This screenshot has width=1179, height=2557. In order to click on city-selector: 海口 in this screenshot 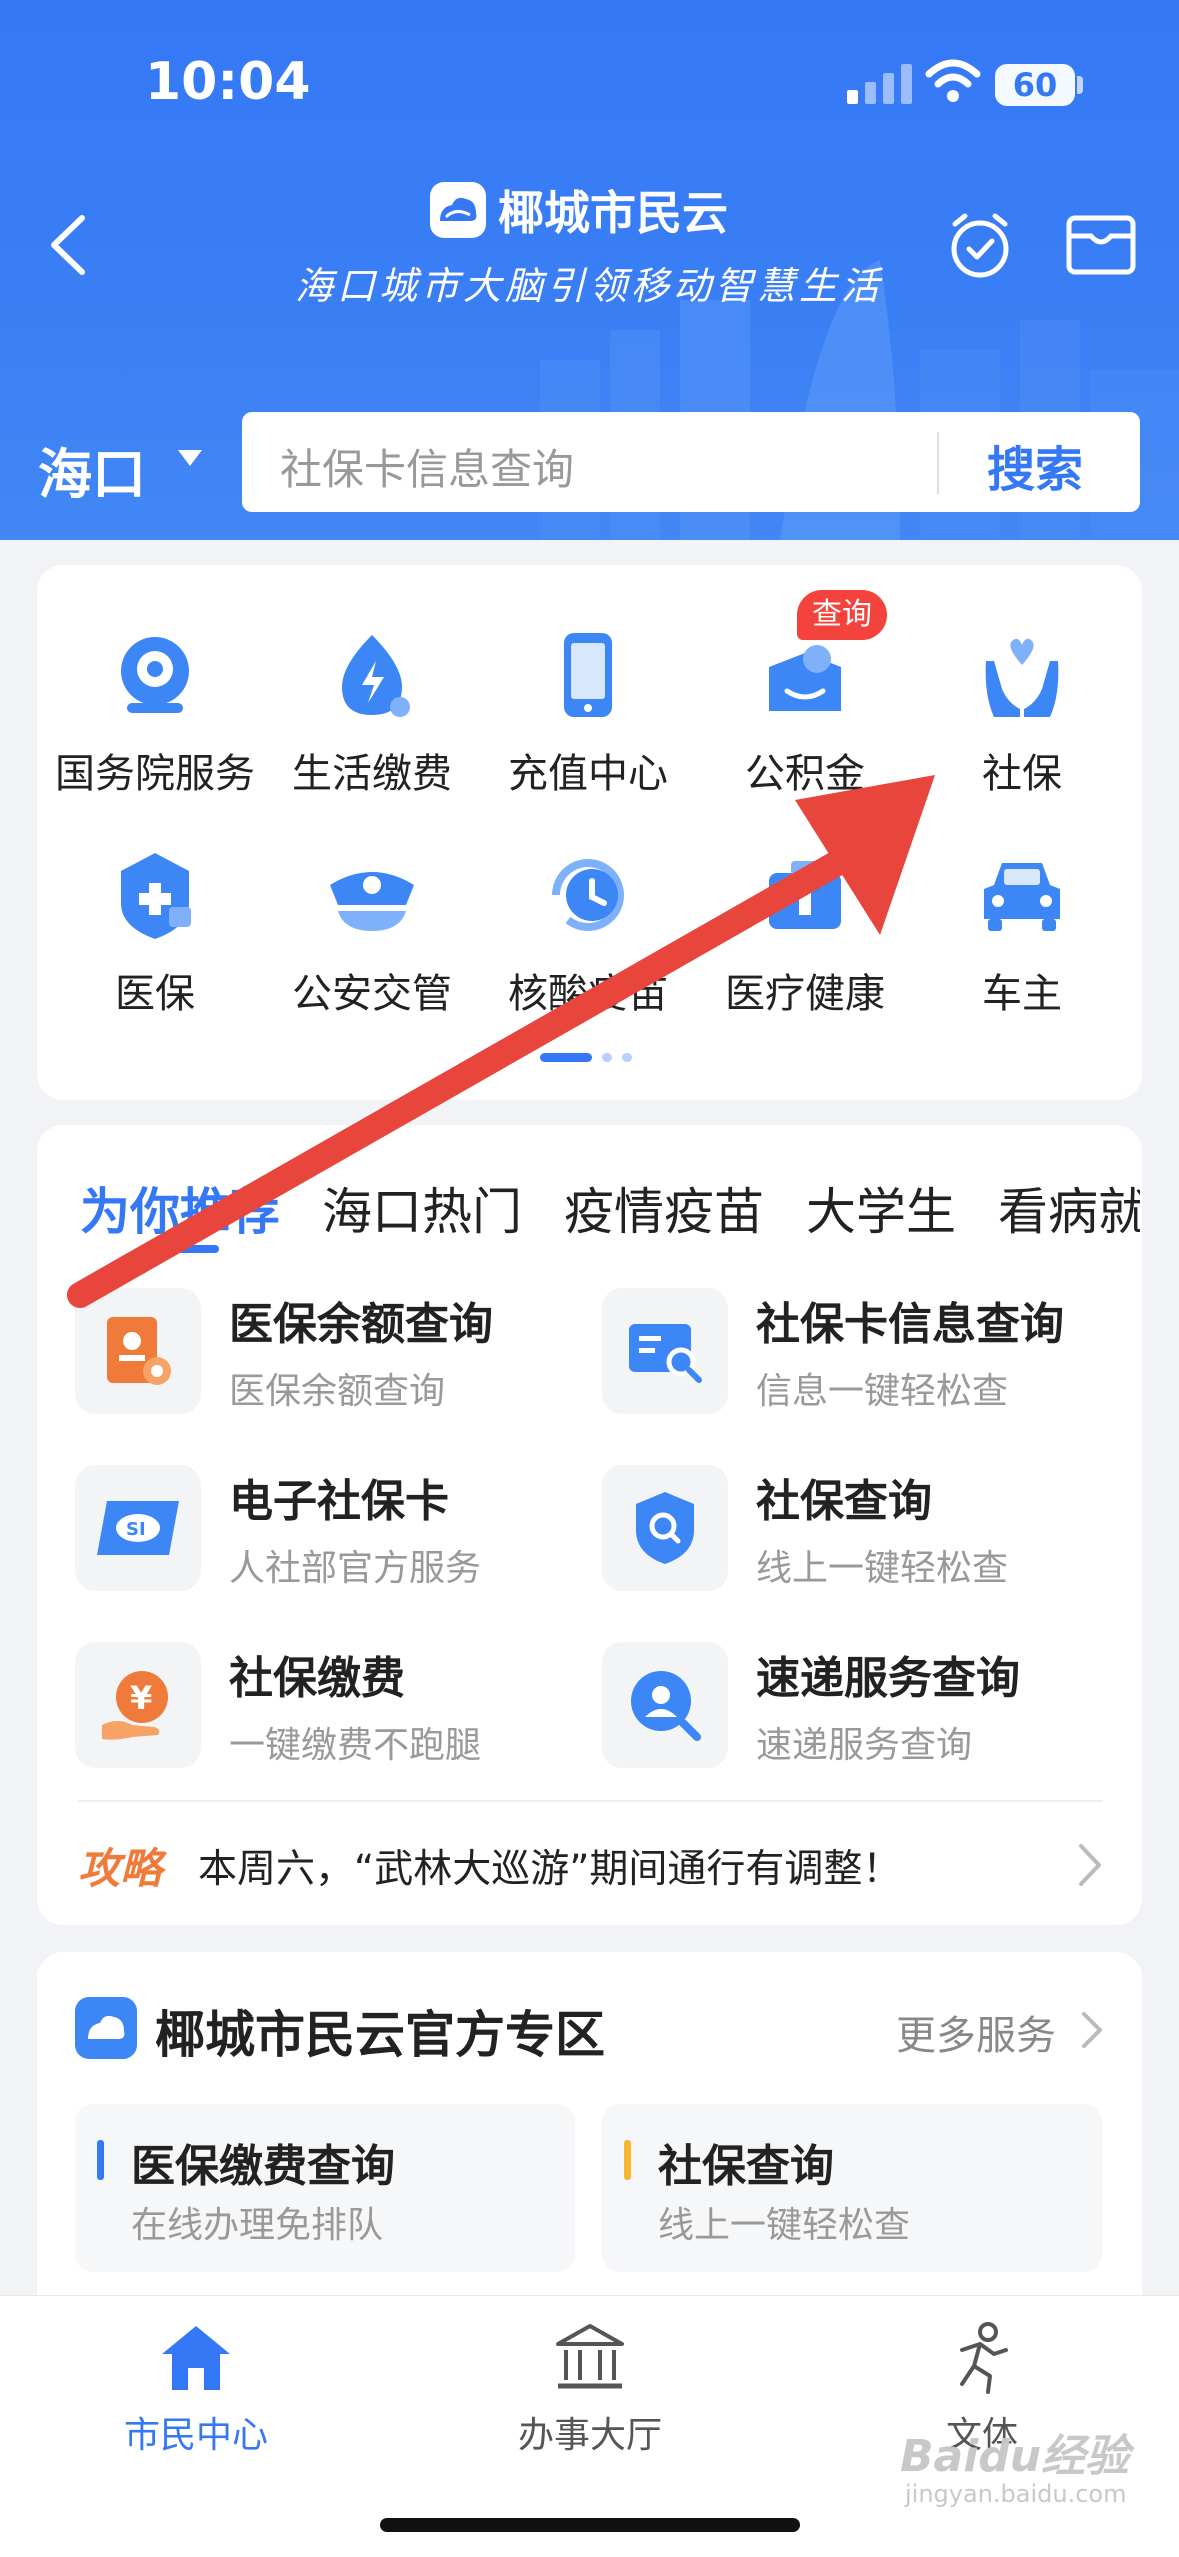, I will do `click(92, 469)`.